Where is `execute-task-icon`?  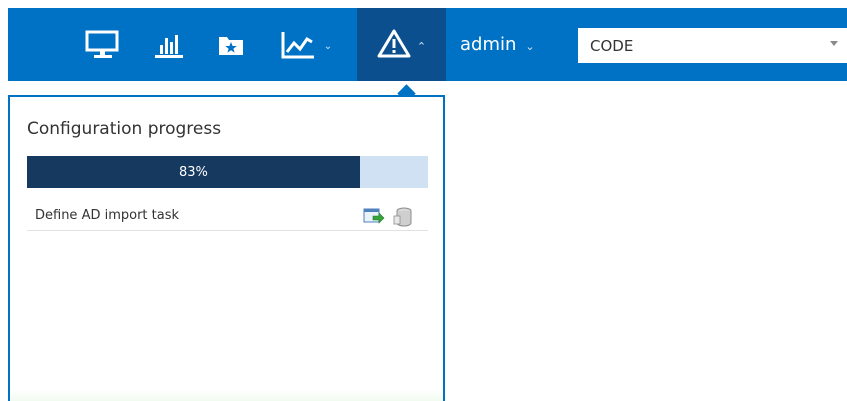
execute-task-icon is located at coordinates (374, 218).